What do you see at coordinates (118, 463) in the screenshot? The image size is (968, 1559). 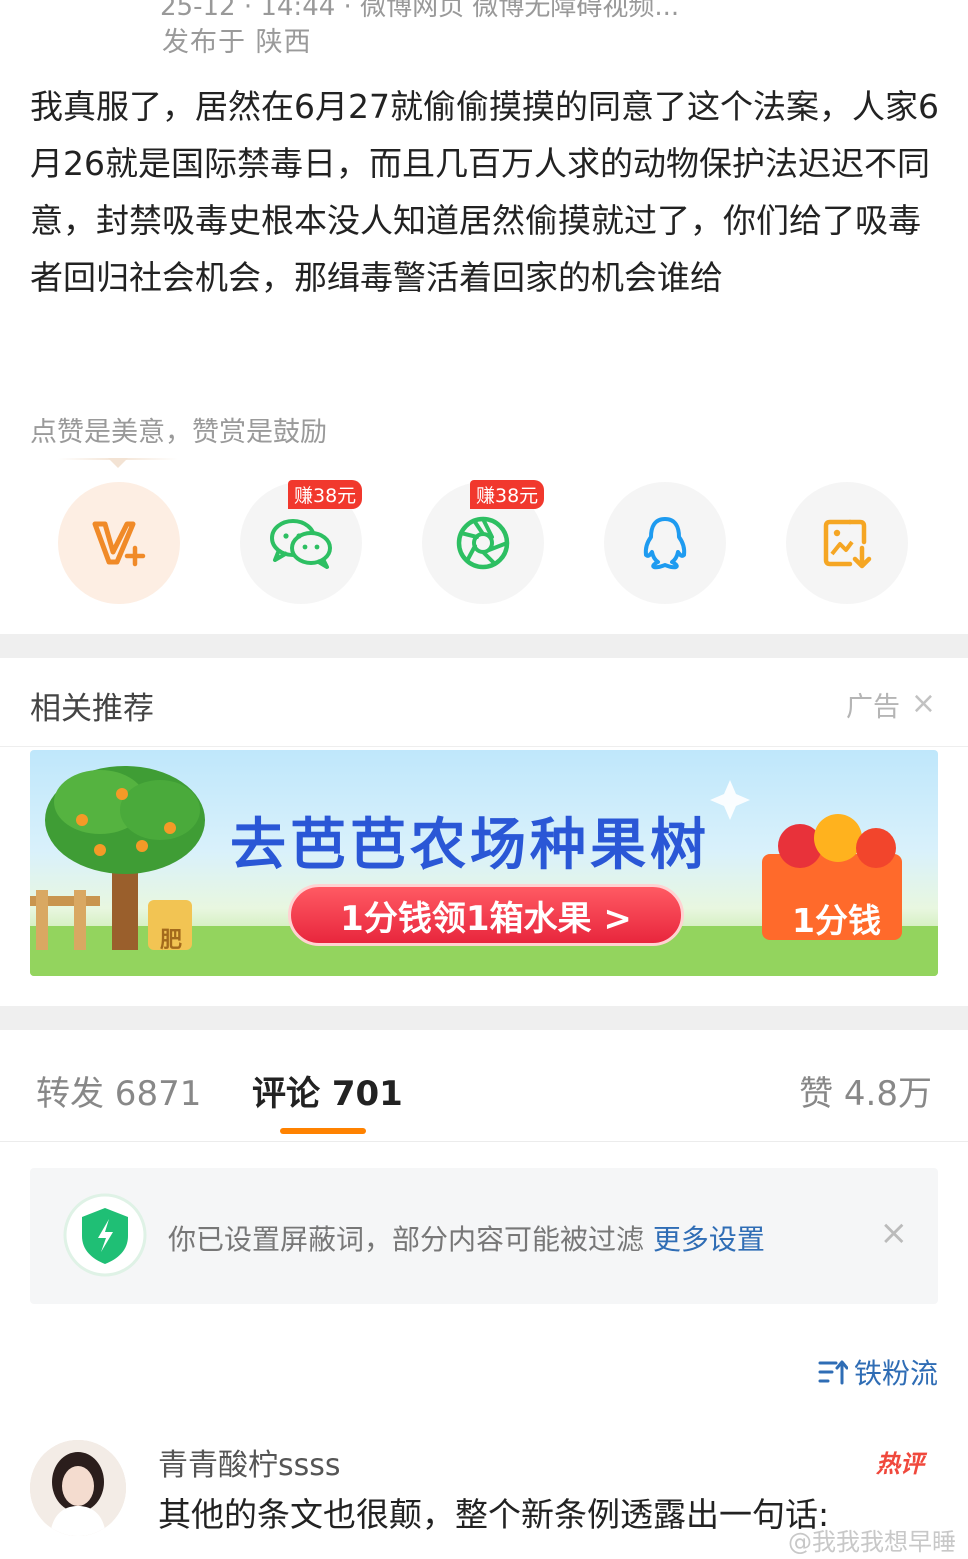 I see `reward-tip-caret` at bounding box center [118, 463].